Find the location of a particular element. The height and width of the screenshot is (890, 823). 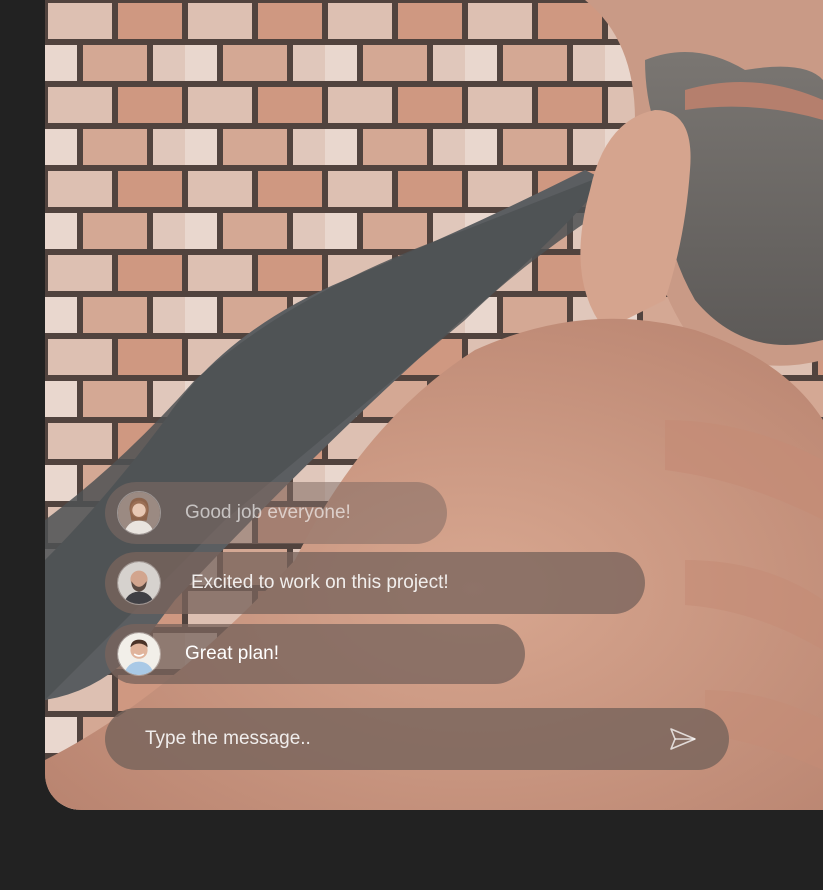

message-composer is located at coordinates (417, 739).